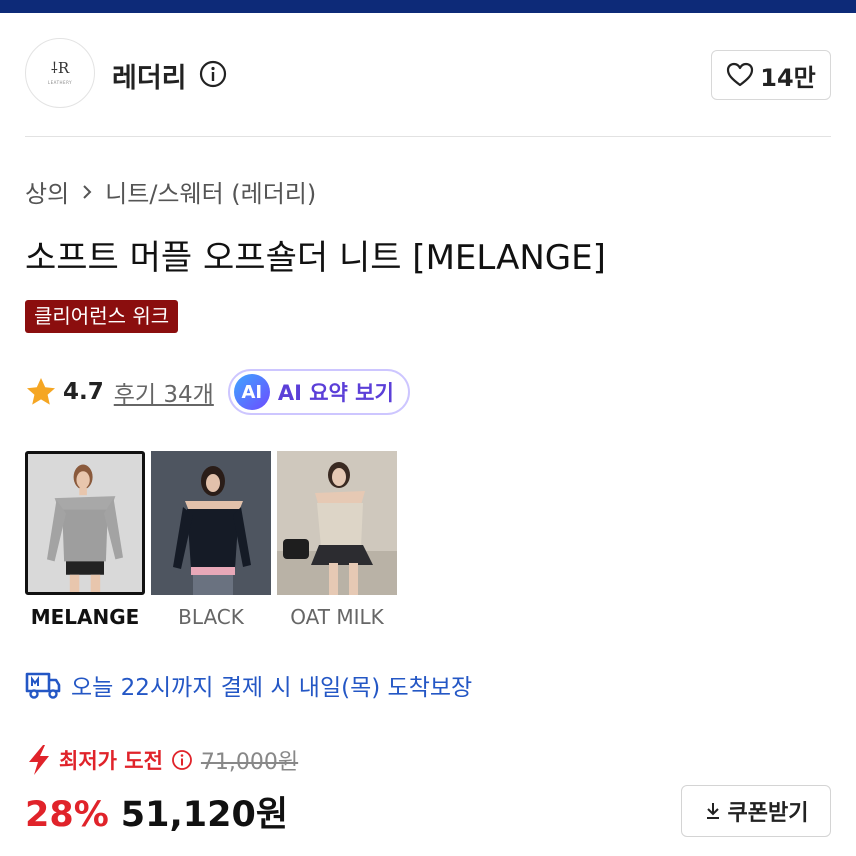  Describe the element at coordinates (149, 75) in the screenshot. I see `store-name: 레더리` at that location.